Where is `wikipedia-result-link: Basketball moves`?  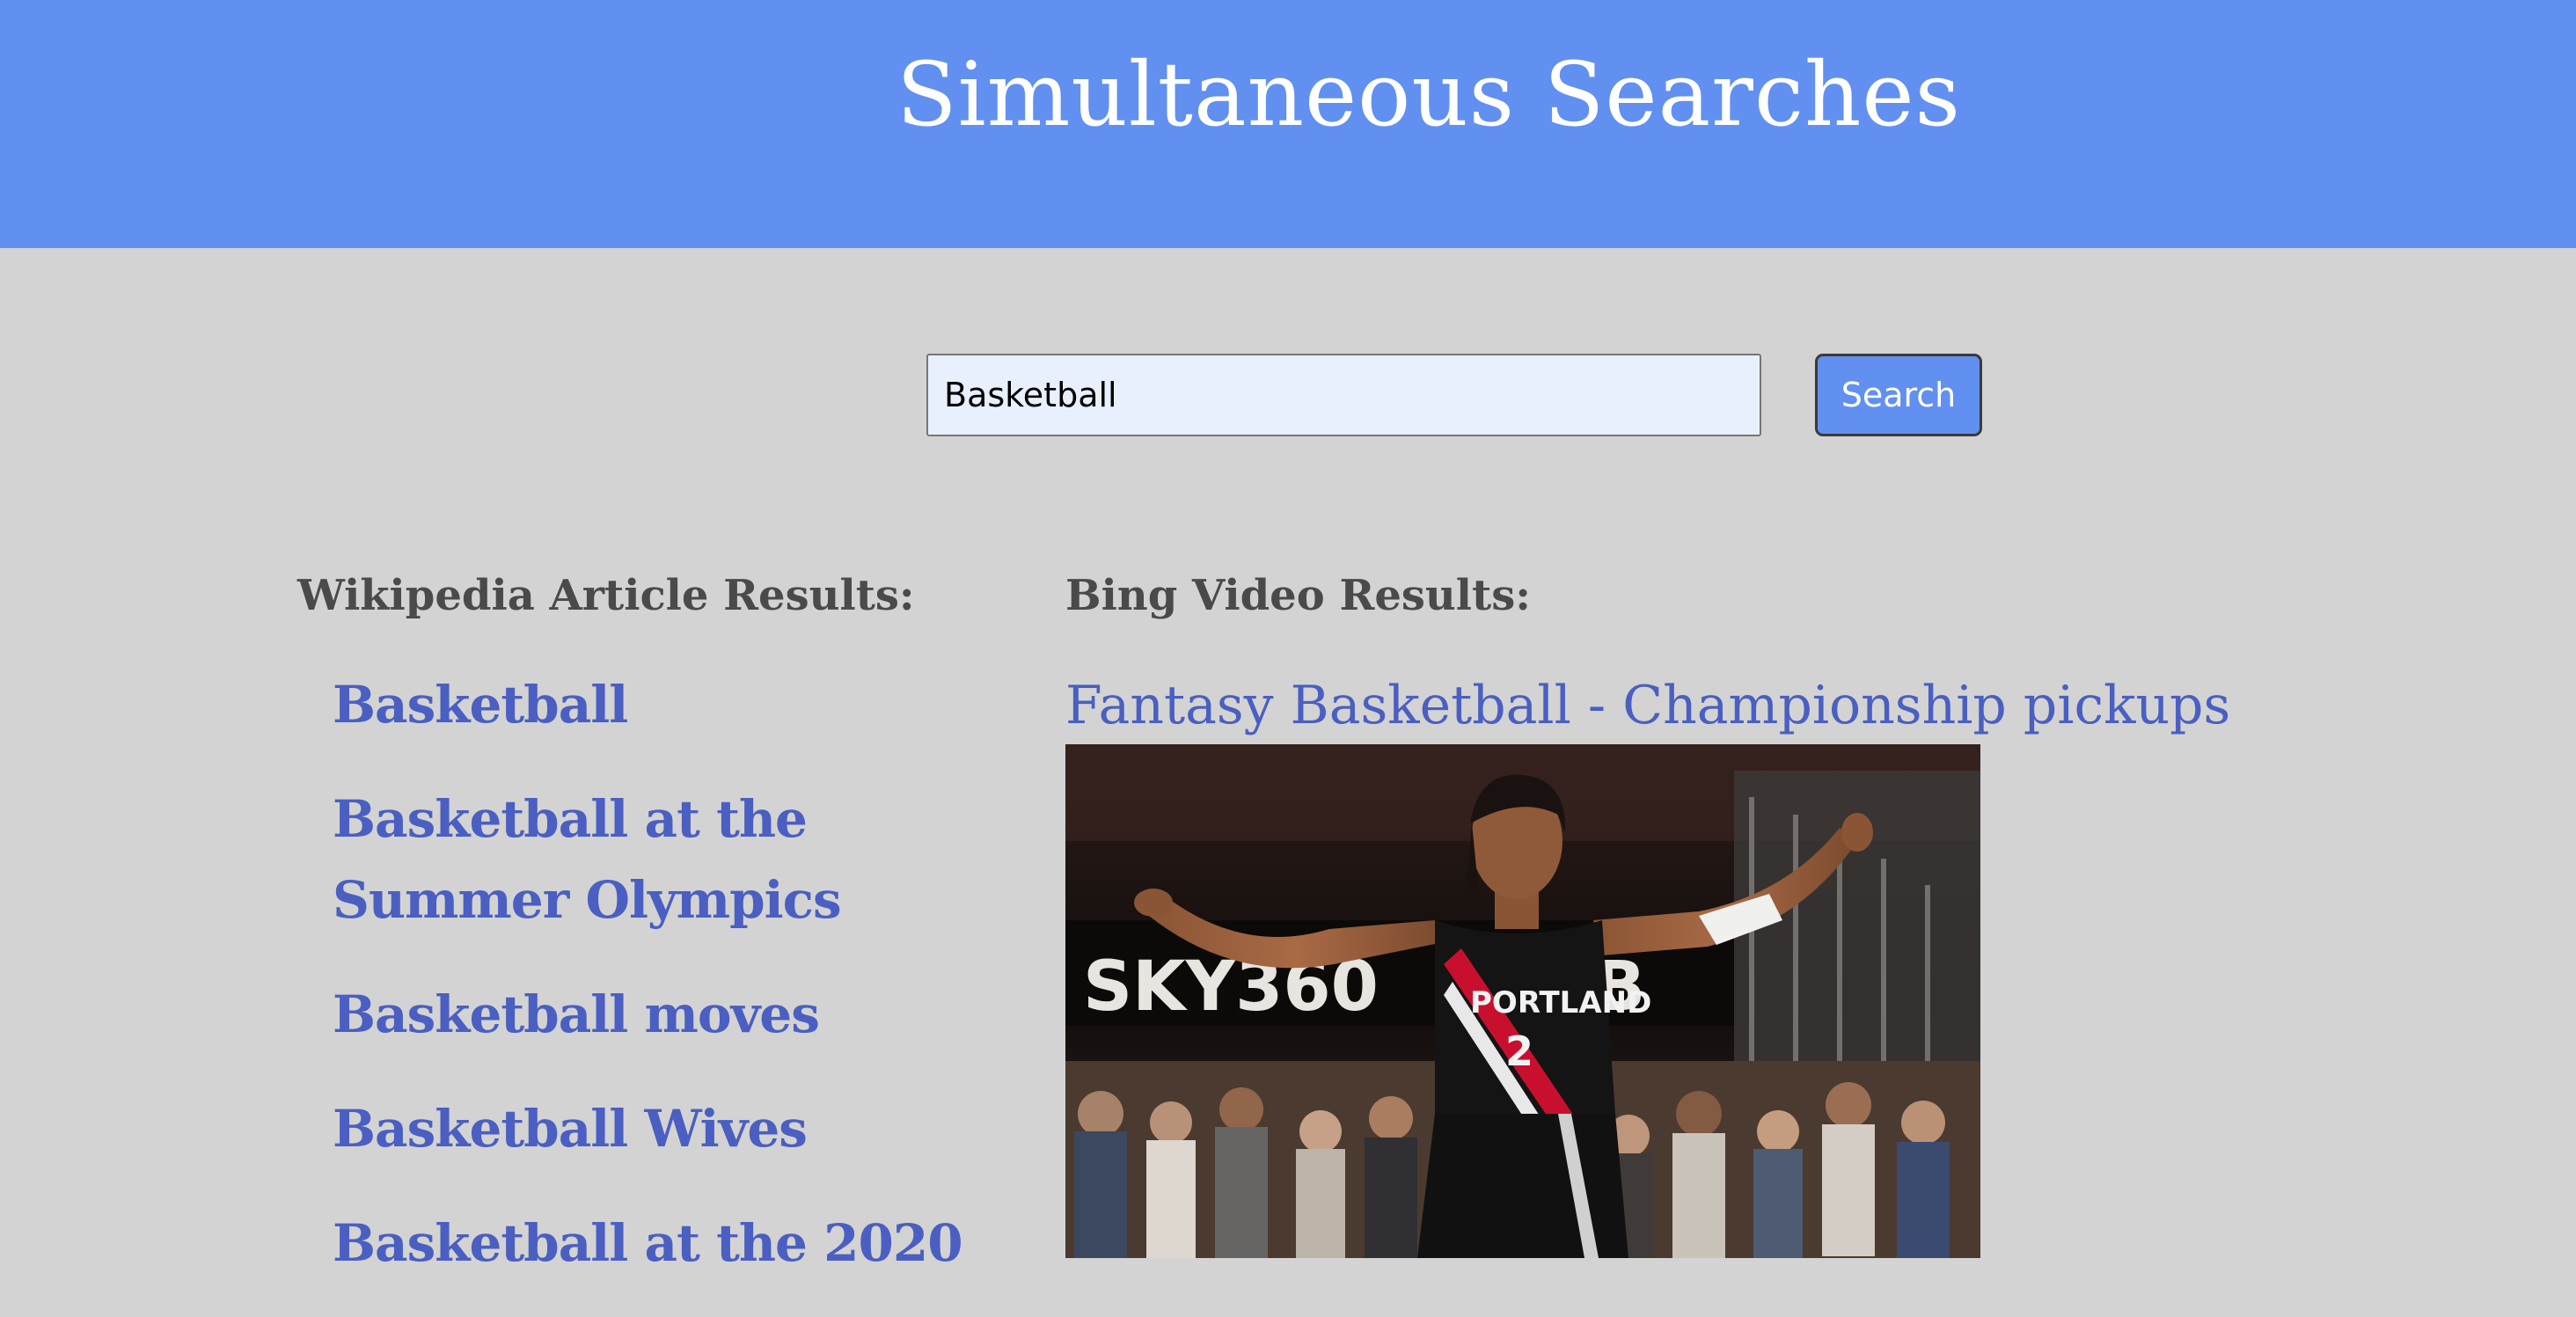 wikipedia-result-link: Basketball moves is located at coordinates (576, 1014).